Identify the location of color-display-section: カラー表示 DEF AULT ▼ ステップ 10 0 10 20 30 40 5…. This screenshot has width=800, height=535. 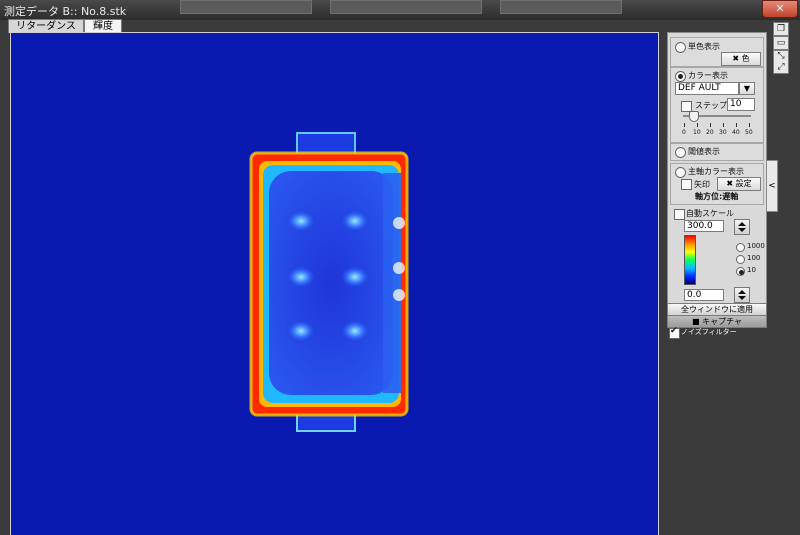
(717, 105).